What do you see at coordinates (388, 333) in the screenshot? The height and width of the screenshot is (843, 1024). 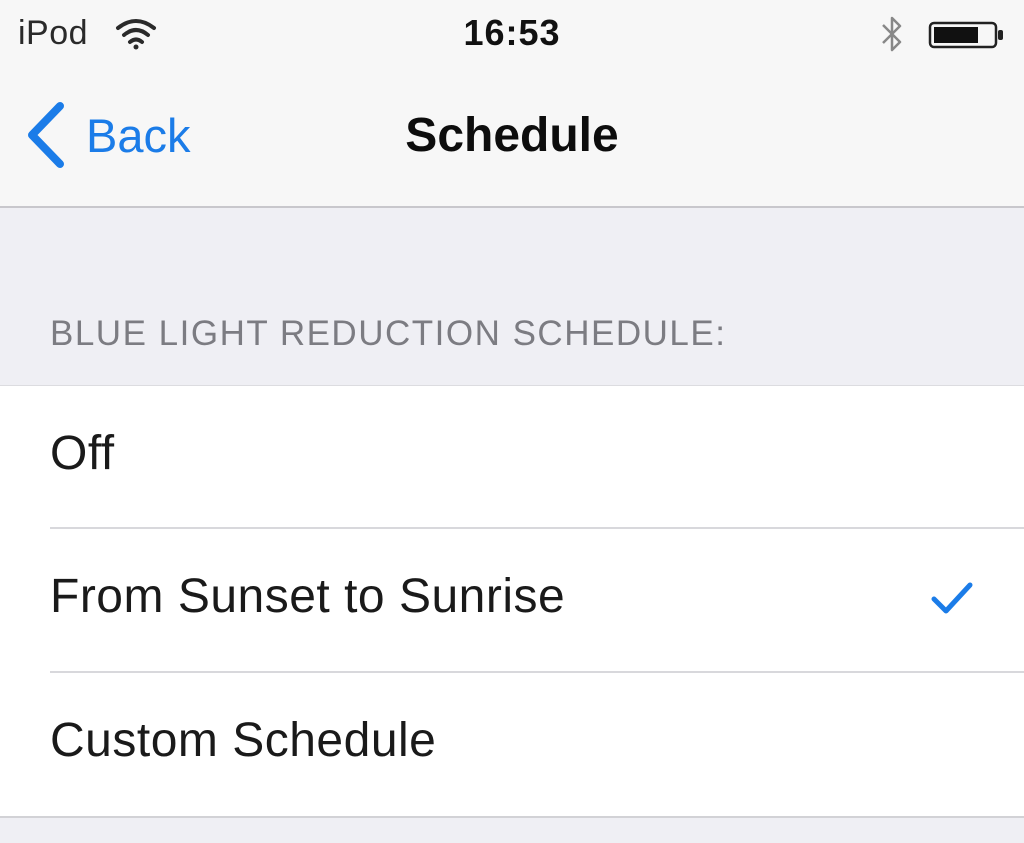 I see `section-header: BLUE LIGHT REDUCTION SCHEDULE:` at bounding box center [388, 333].